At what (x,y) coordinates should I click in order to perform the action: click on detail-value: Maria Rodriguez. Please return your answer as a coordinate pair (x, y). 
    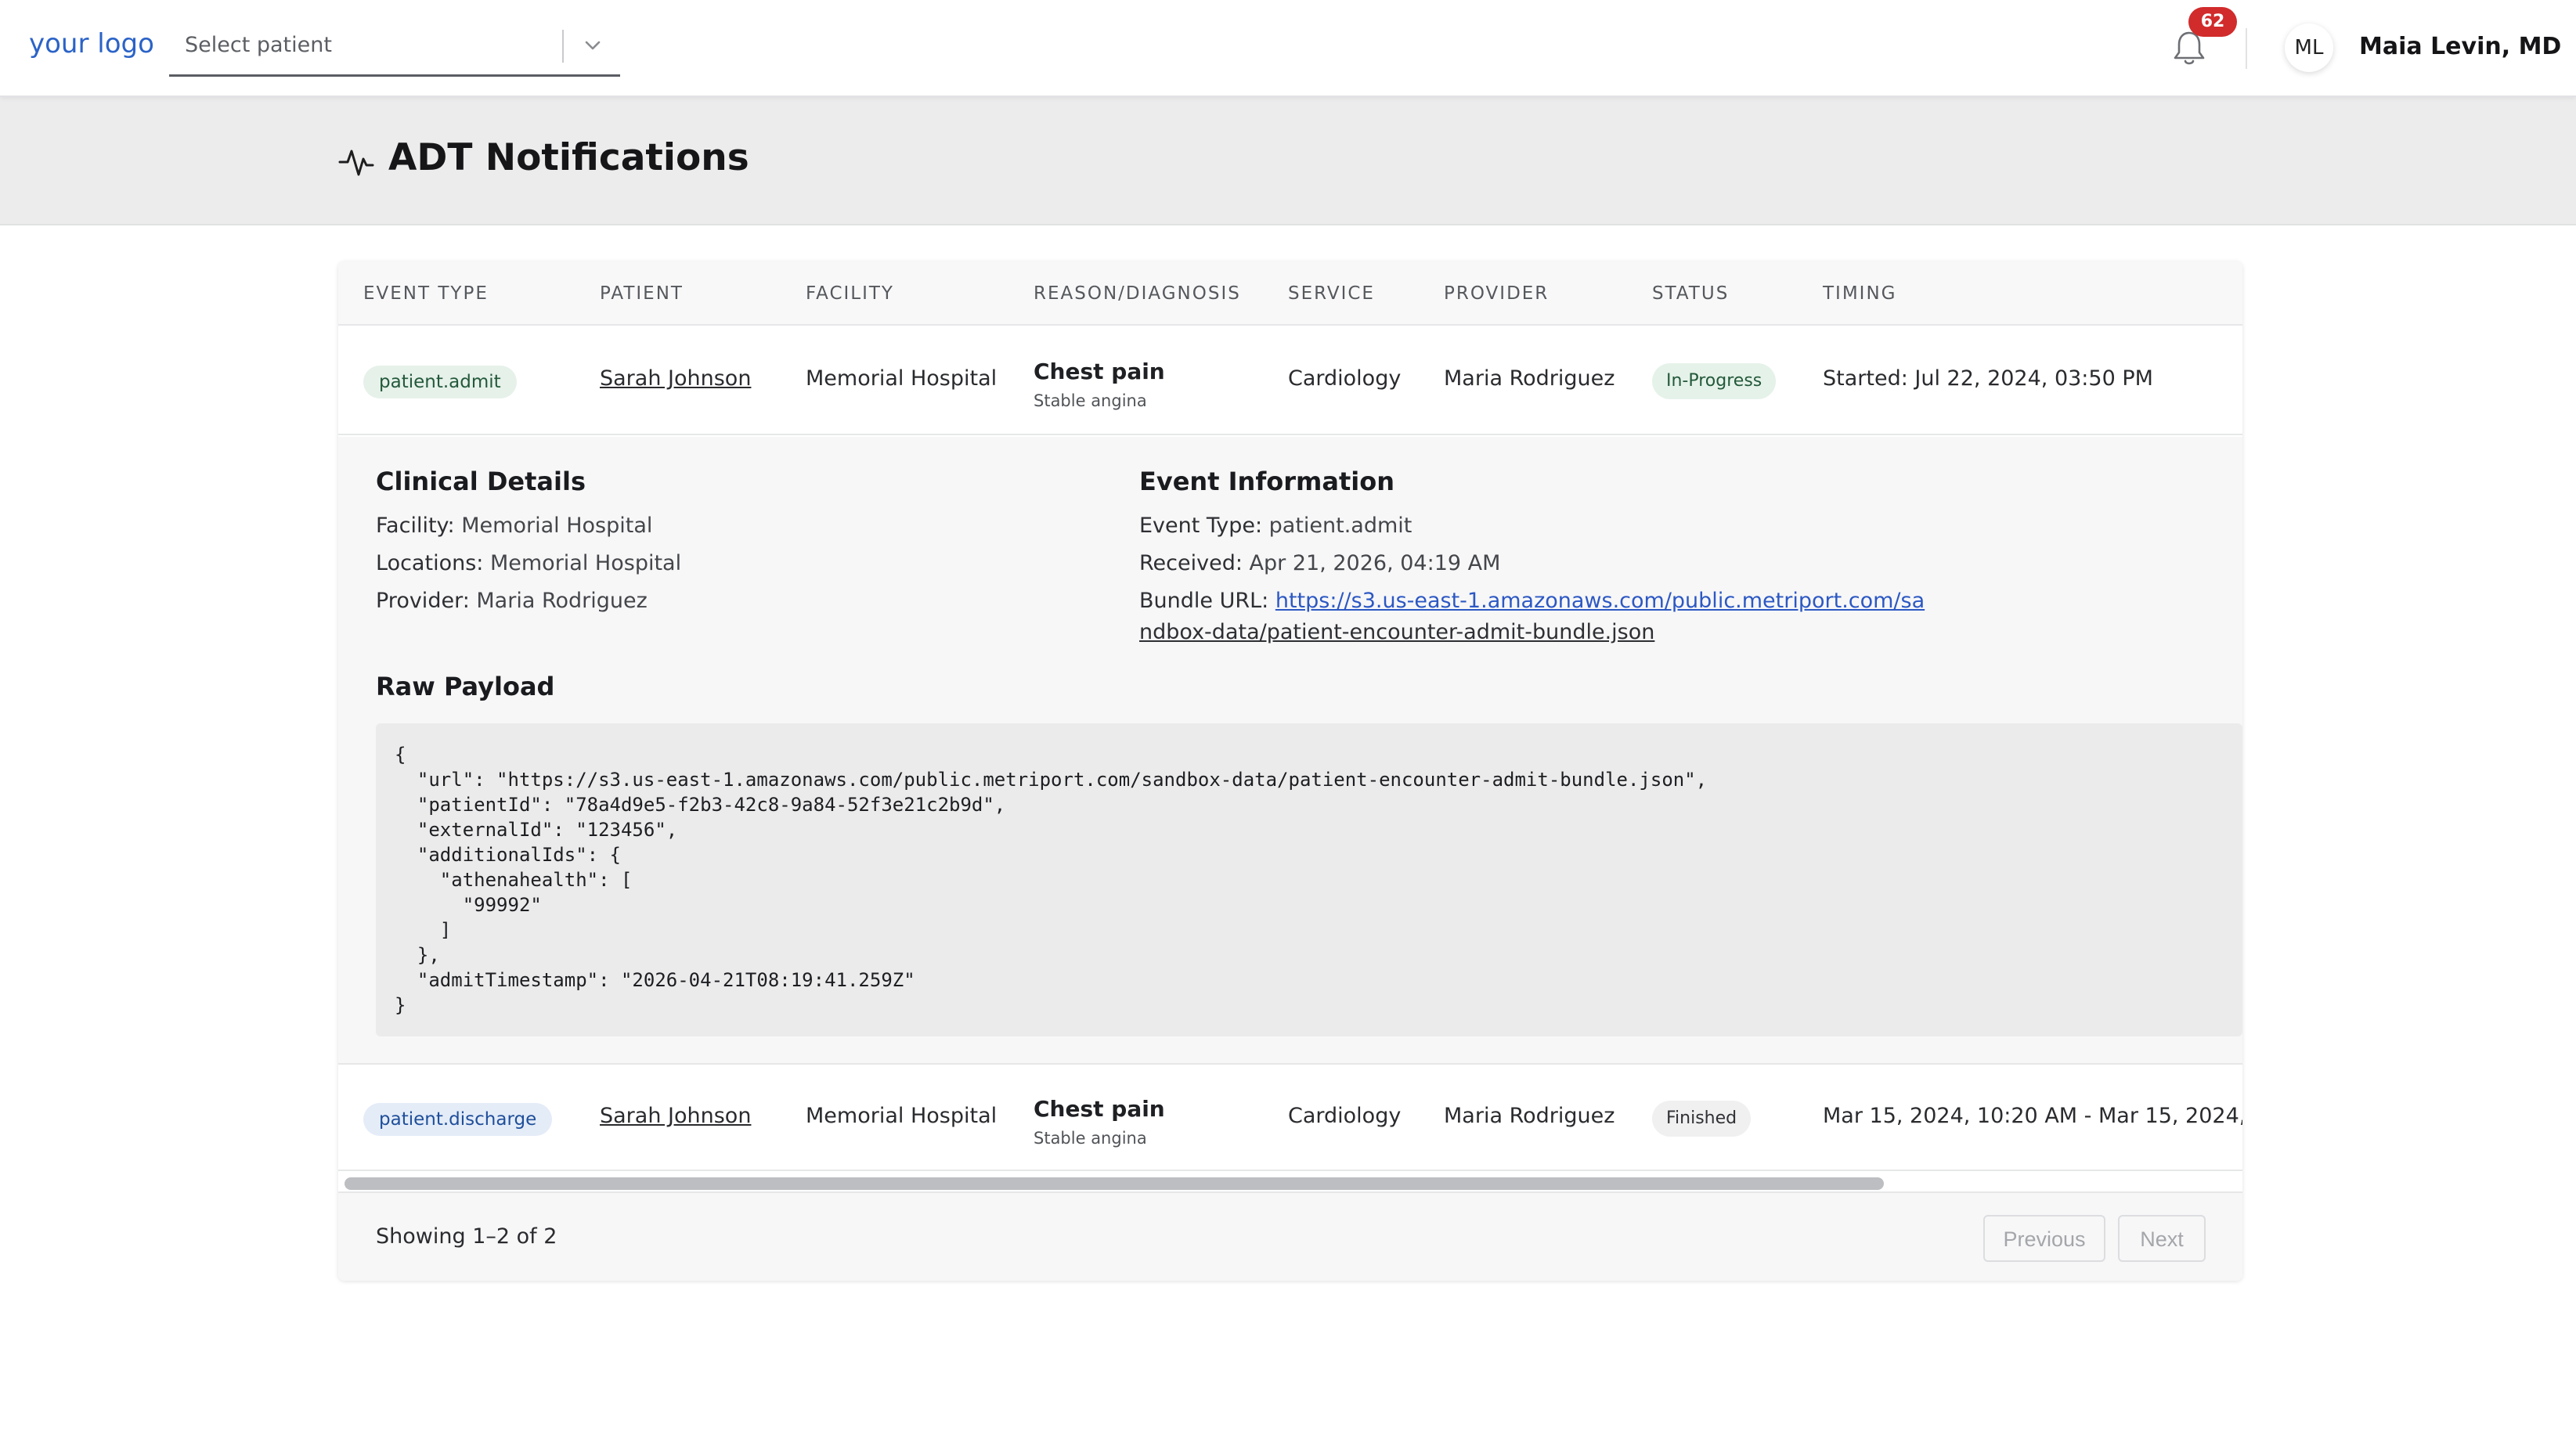
    Looking at the image, I should click on (562, 601).